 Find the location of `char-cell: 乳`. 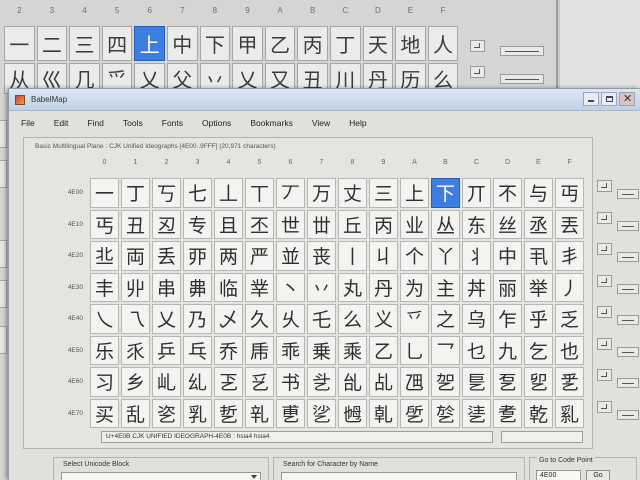

char-cell: 乳 is located at coordinates (197, 413).